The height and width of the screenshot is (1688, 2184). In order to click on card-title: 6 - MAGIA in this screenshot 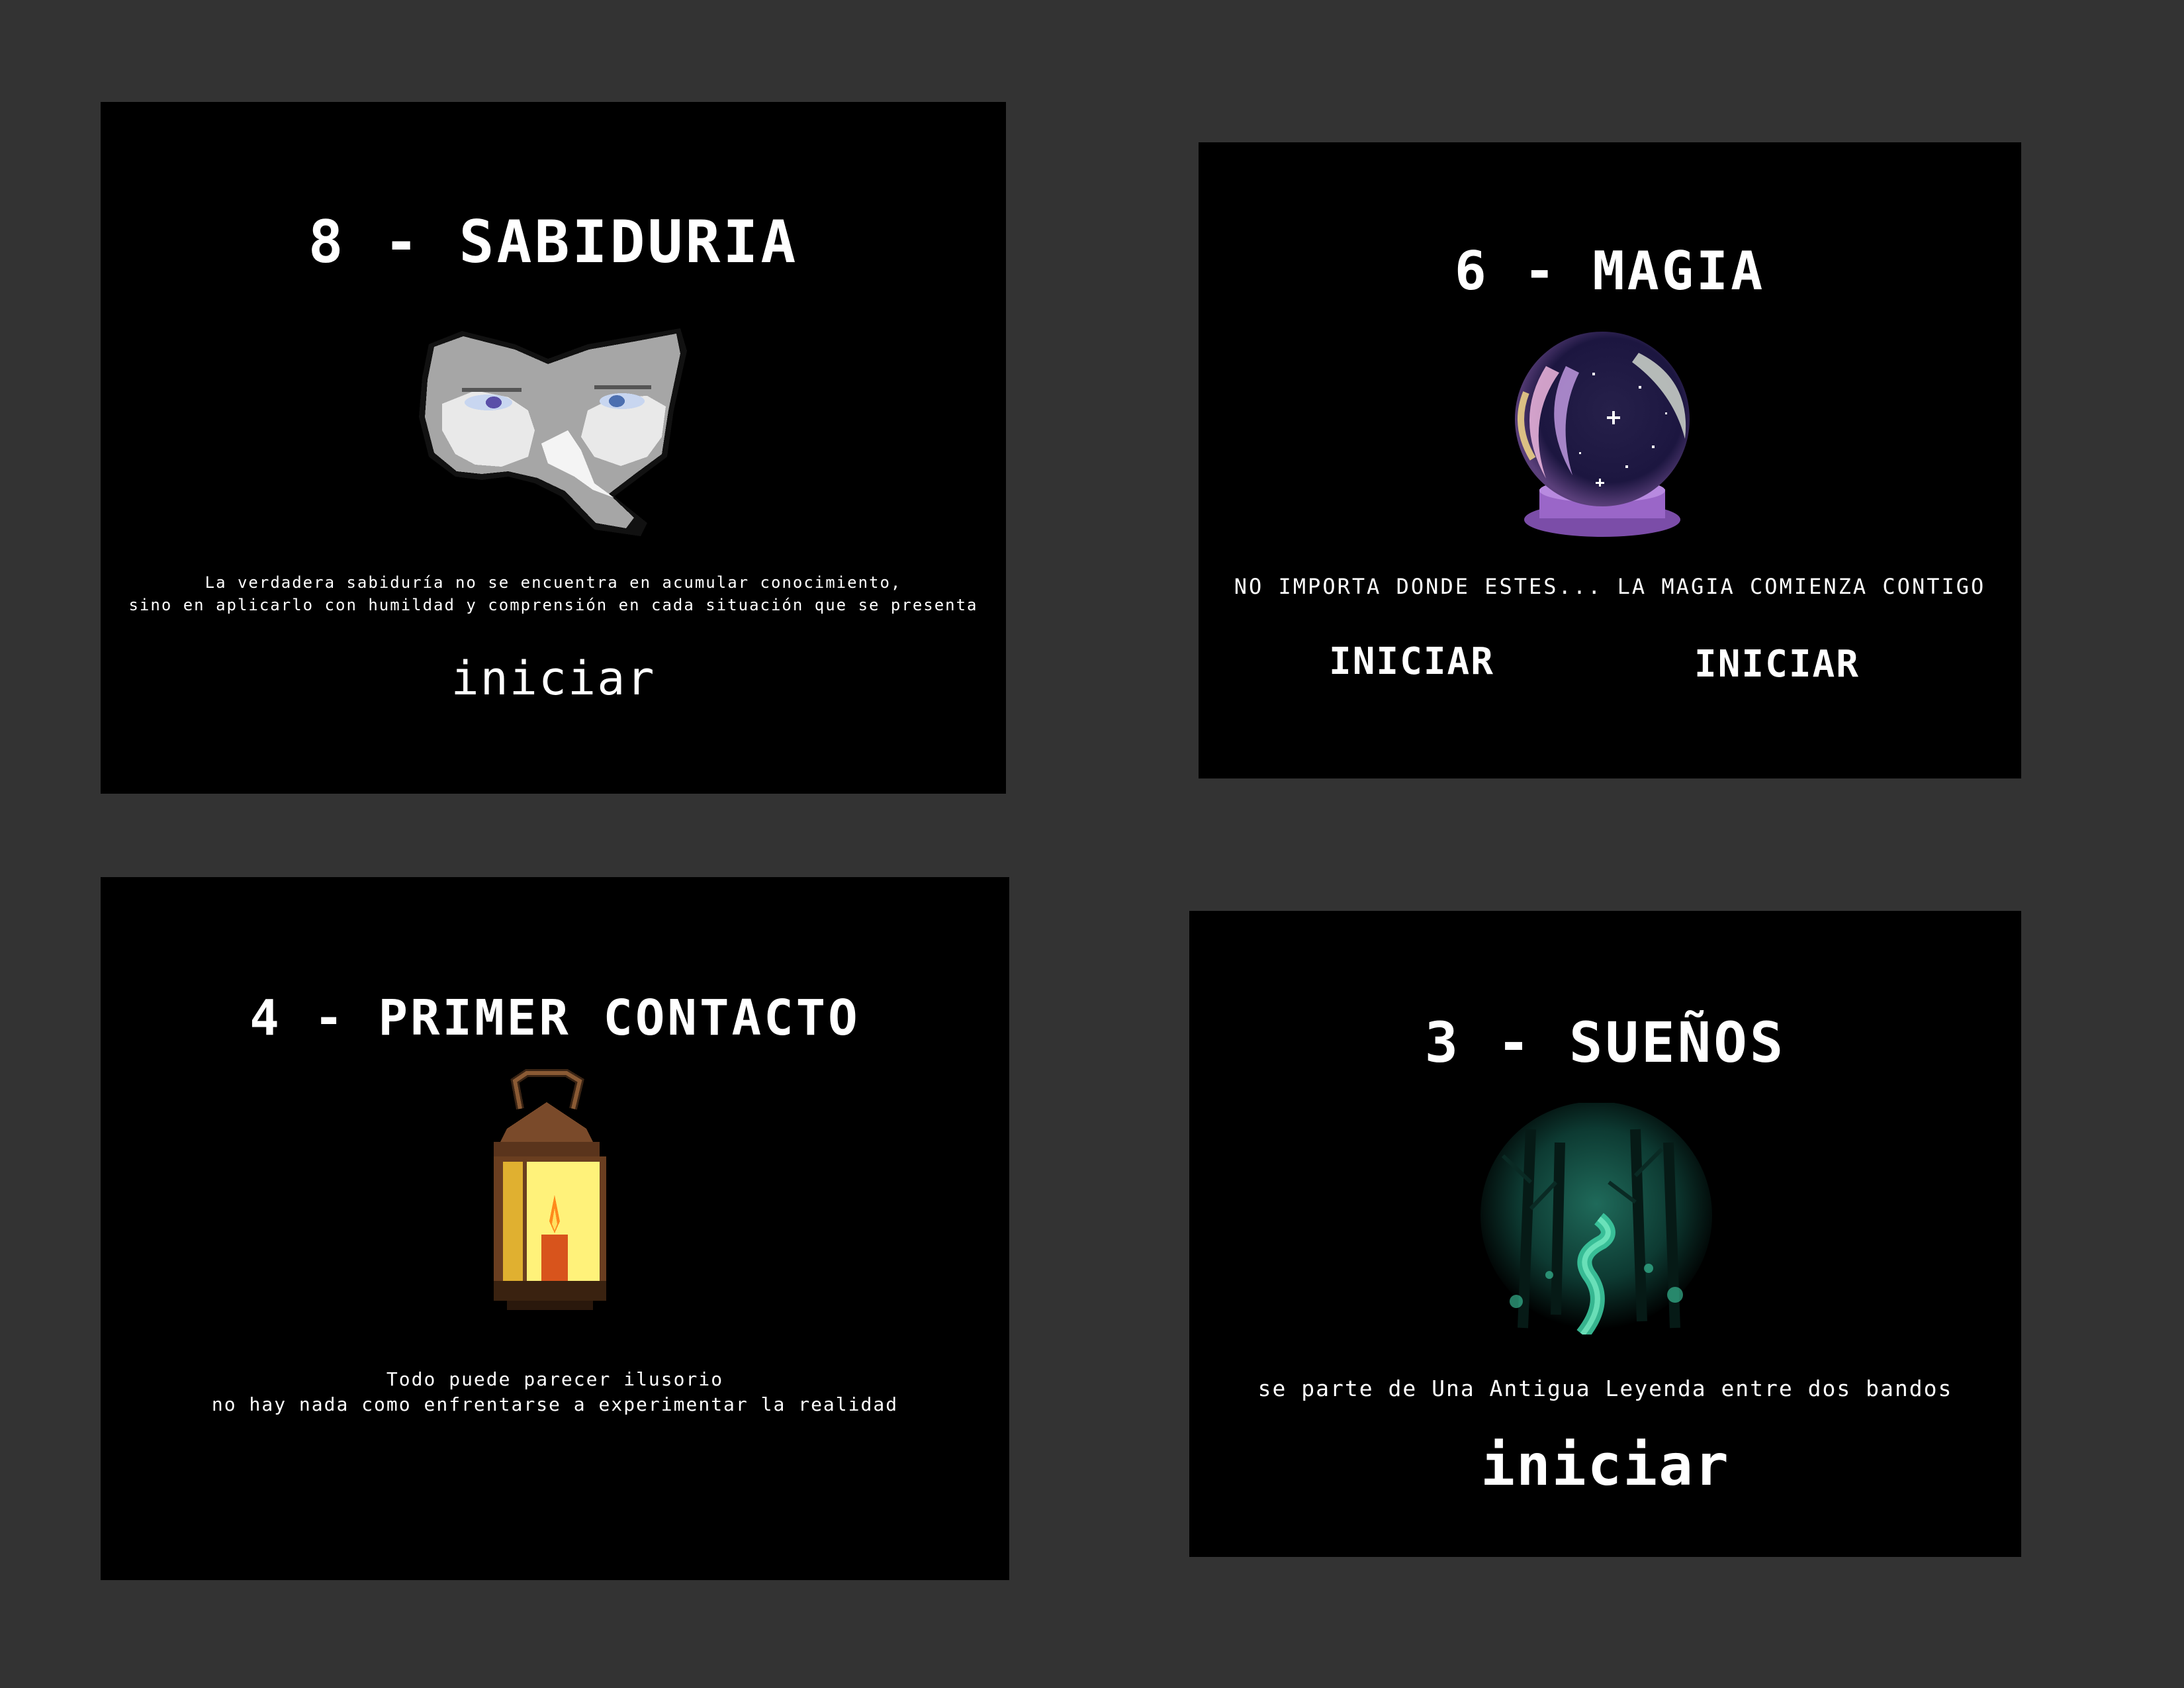, I will do `click(1610, 271)`.